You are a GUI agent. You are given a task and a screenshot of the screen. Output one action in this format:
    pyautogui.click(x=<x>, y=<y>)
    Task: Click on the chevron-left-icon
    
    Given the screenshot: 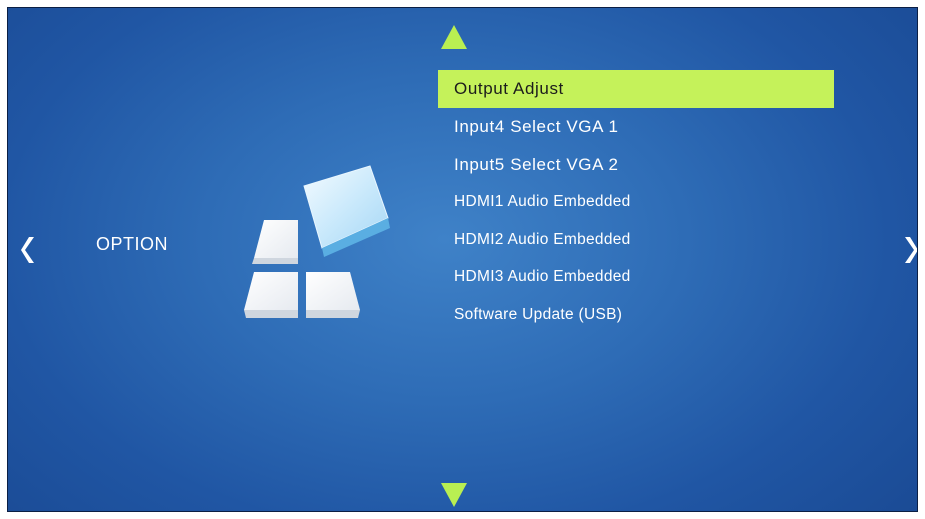 What is the action you would take?
    pyautogui.click(x=28, y=250)
    